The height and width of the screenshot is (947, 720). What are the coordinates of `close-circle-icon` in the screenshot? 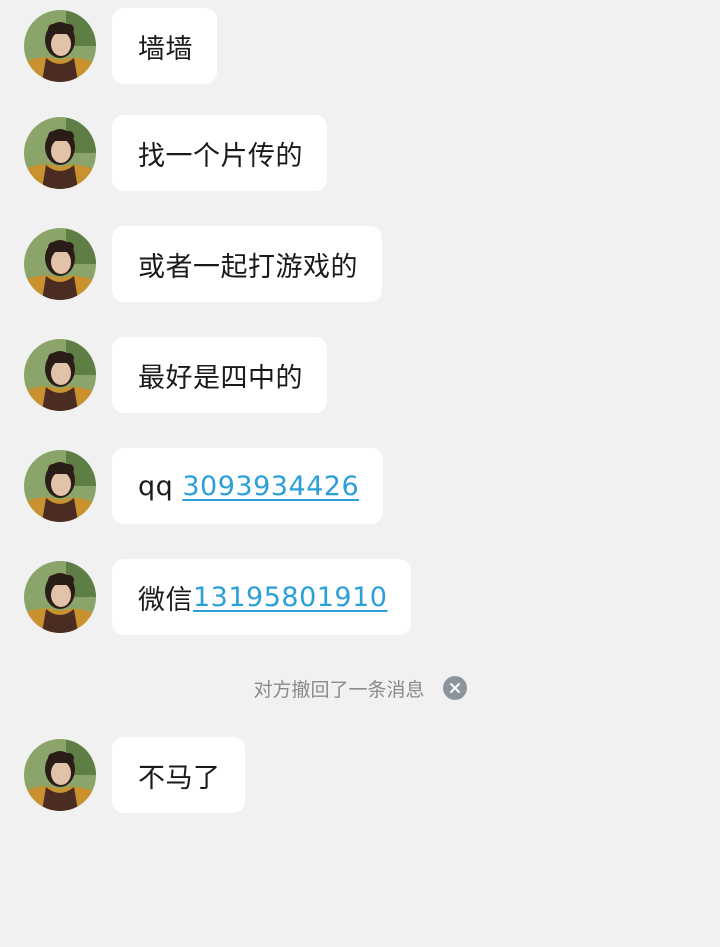 It's located at (454, 688).